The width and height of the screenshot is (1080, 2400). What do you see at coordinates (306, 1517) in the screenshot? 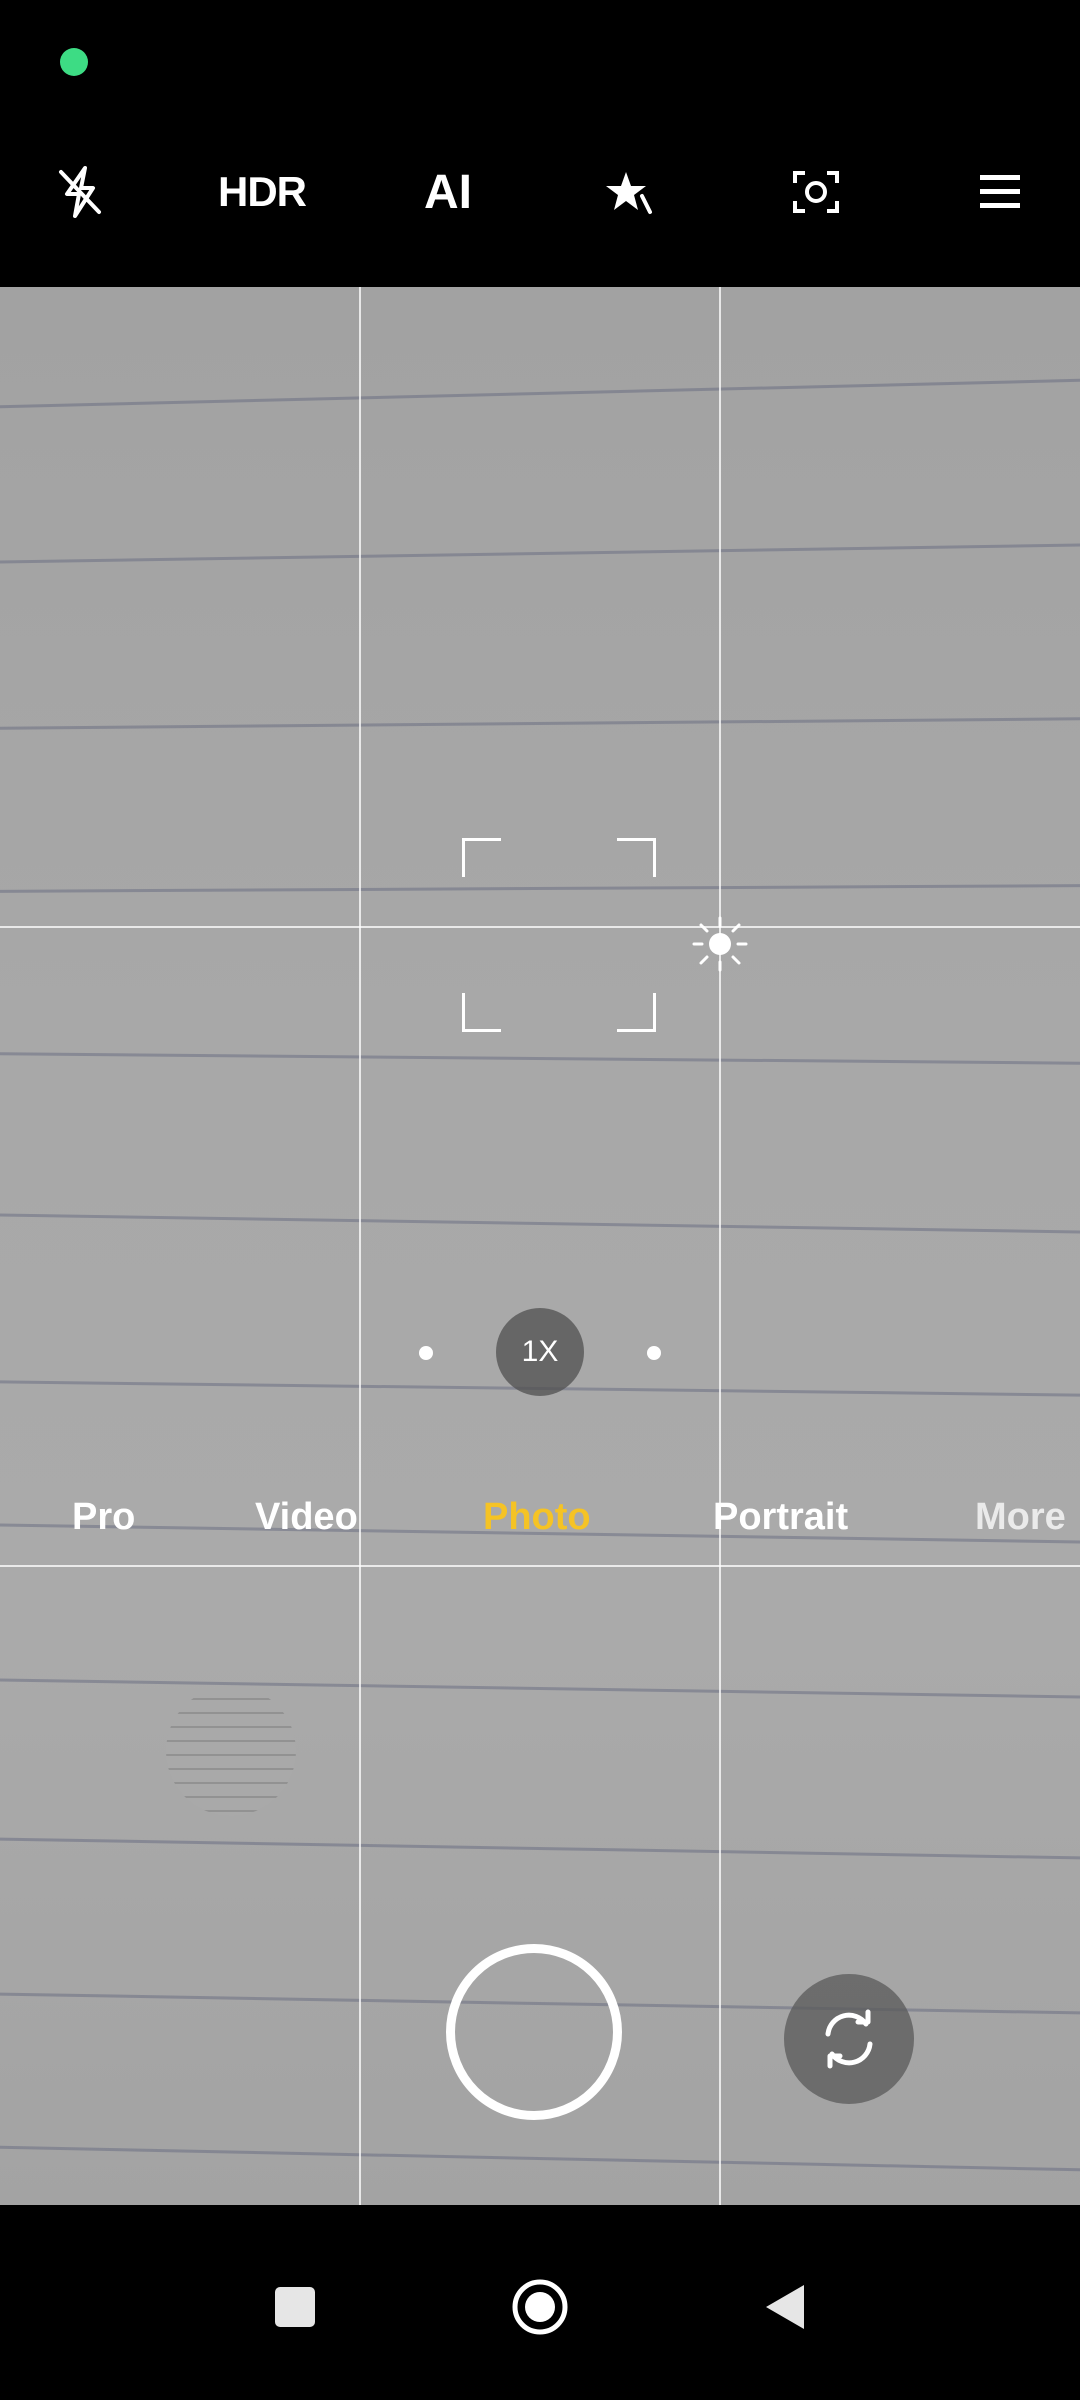
I see `mode-video: Video` at bounding box center [306, 1517].